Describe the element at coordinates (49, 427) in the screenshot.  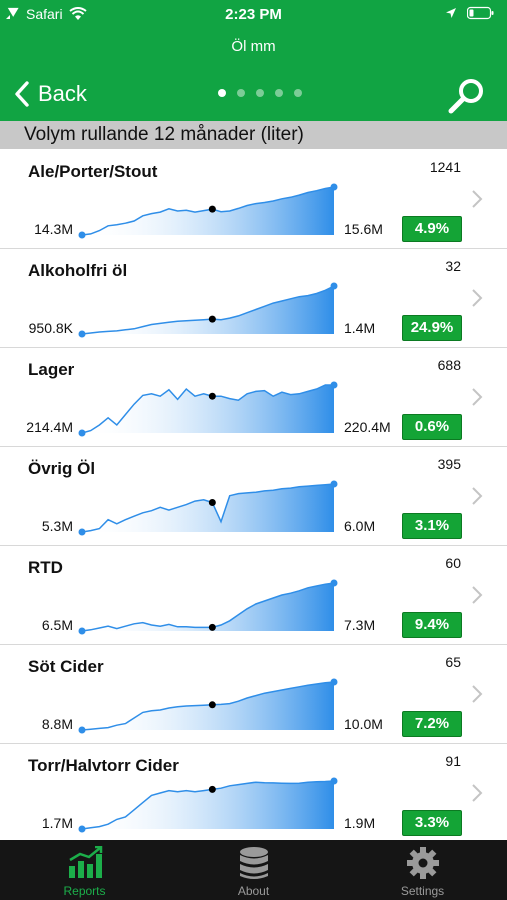
I see `trend-min-label: 214.4M` at that location.